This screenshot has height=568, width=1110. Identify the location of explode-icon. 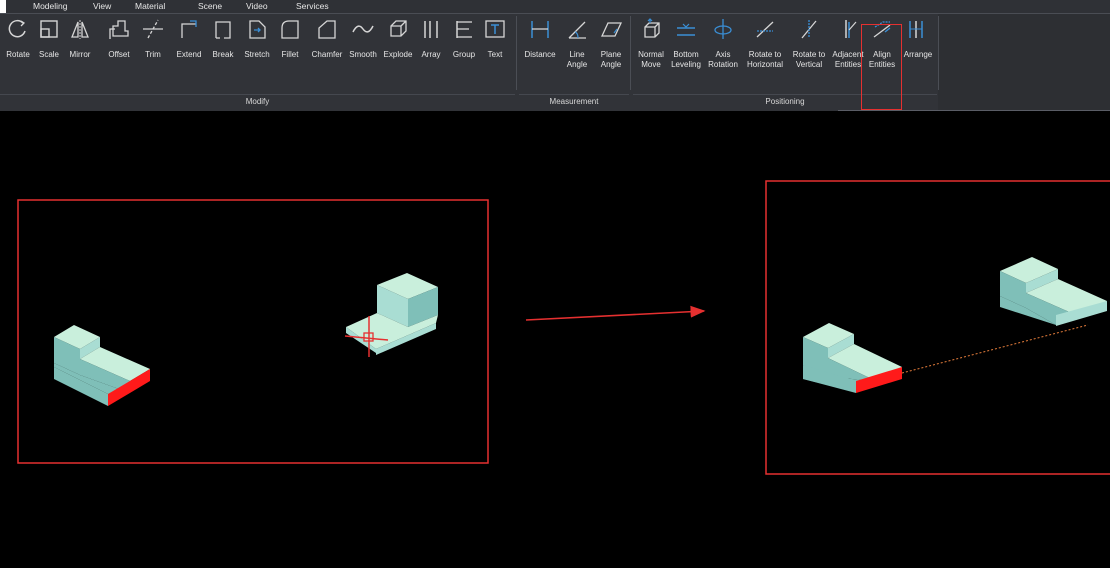
(398, 29).